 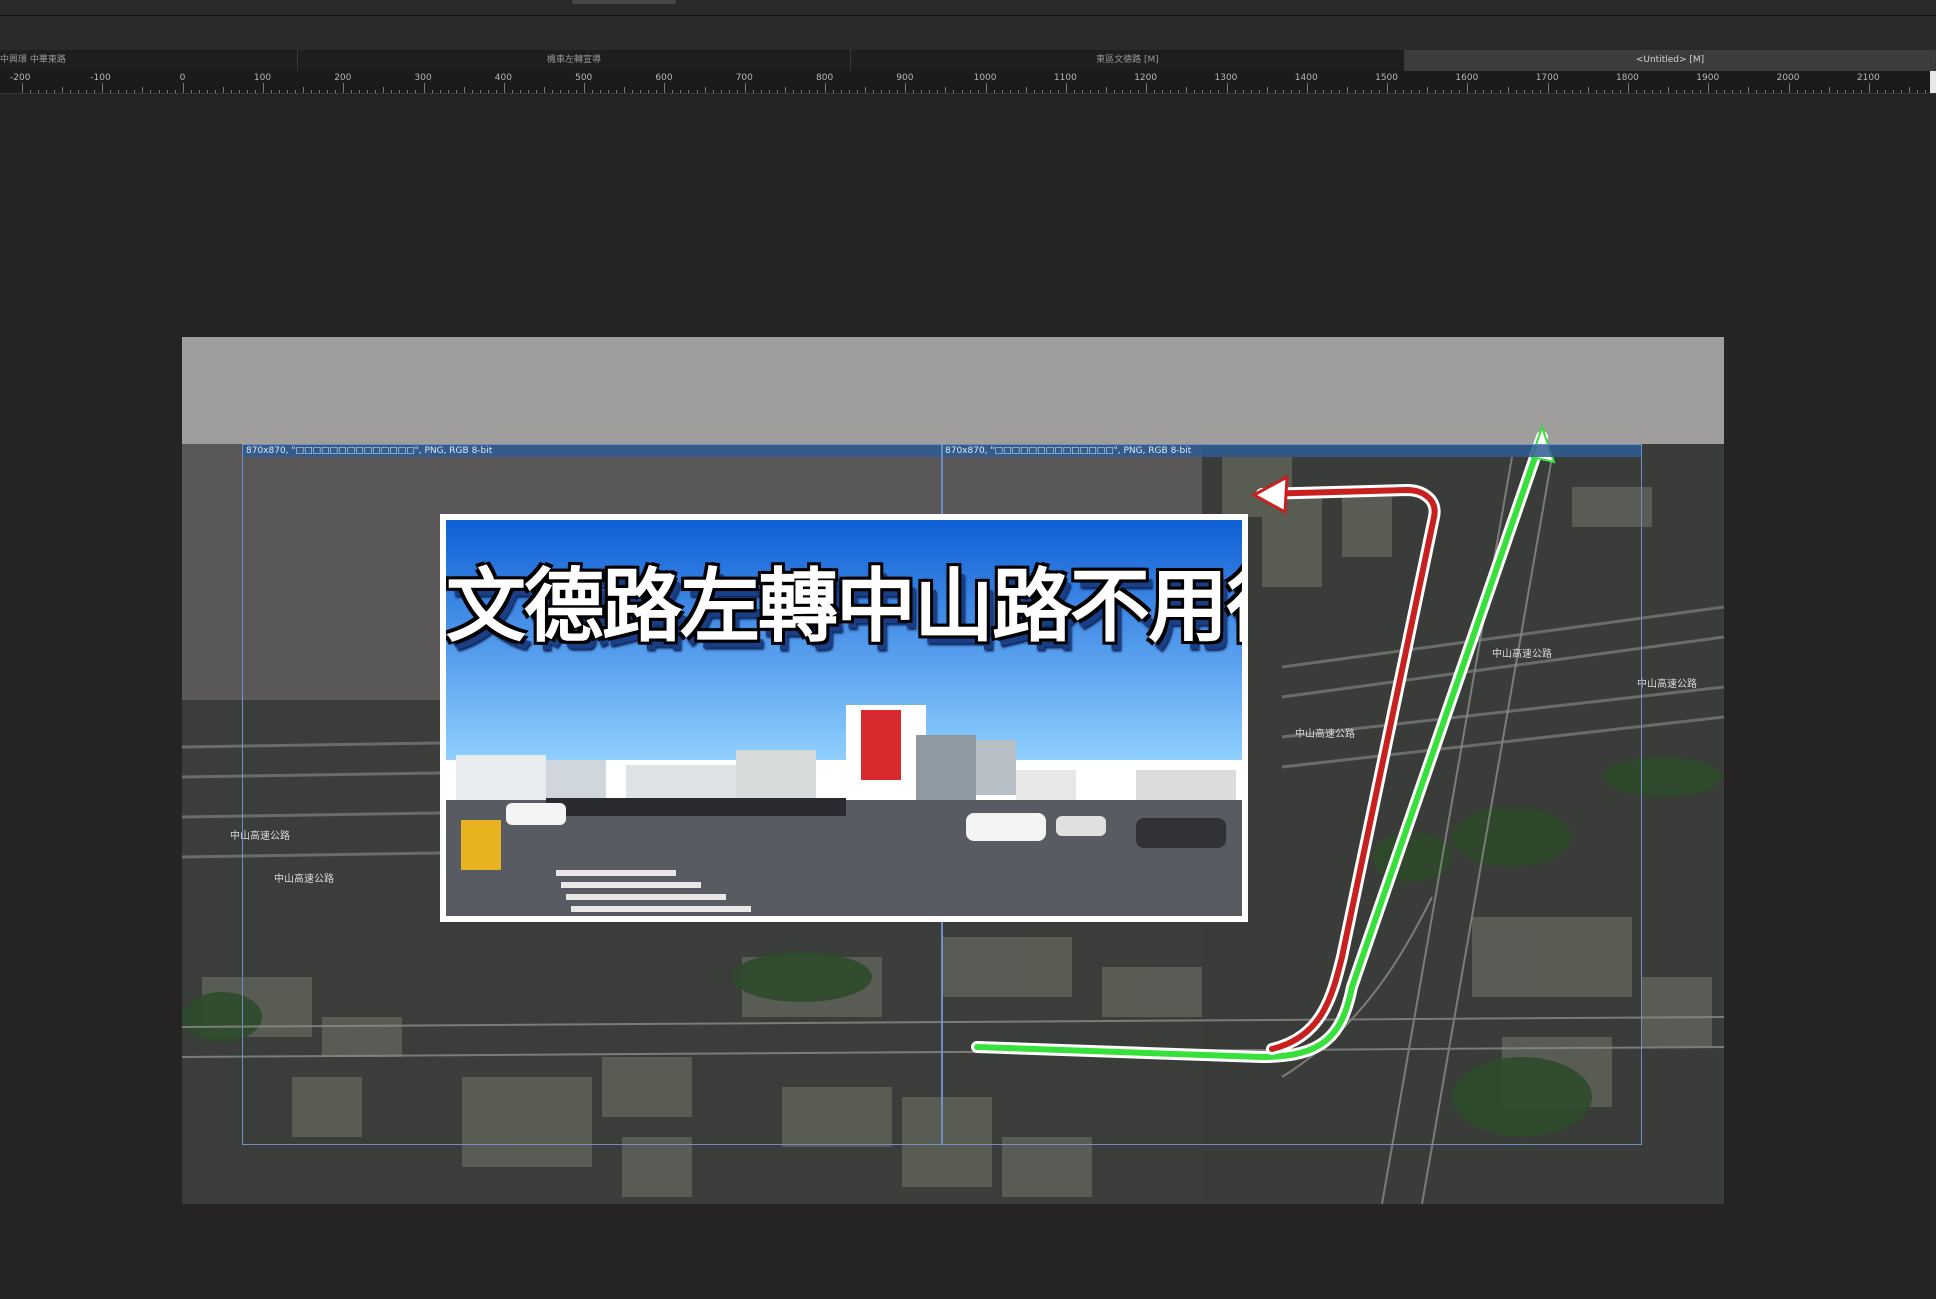 I want to click on tab-document-2: 機車左轉宣導, so click(x=574, y=60).